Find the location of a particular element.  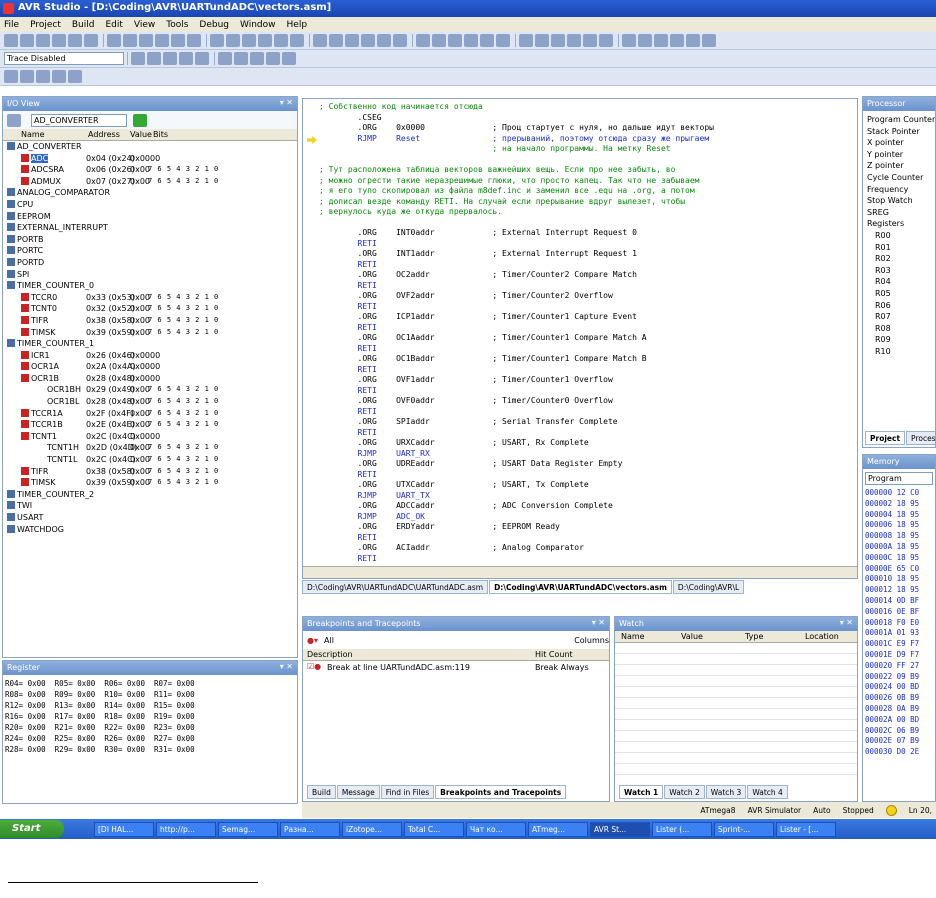

tab-message: Message is located at coordinates (358, 792).